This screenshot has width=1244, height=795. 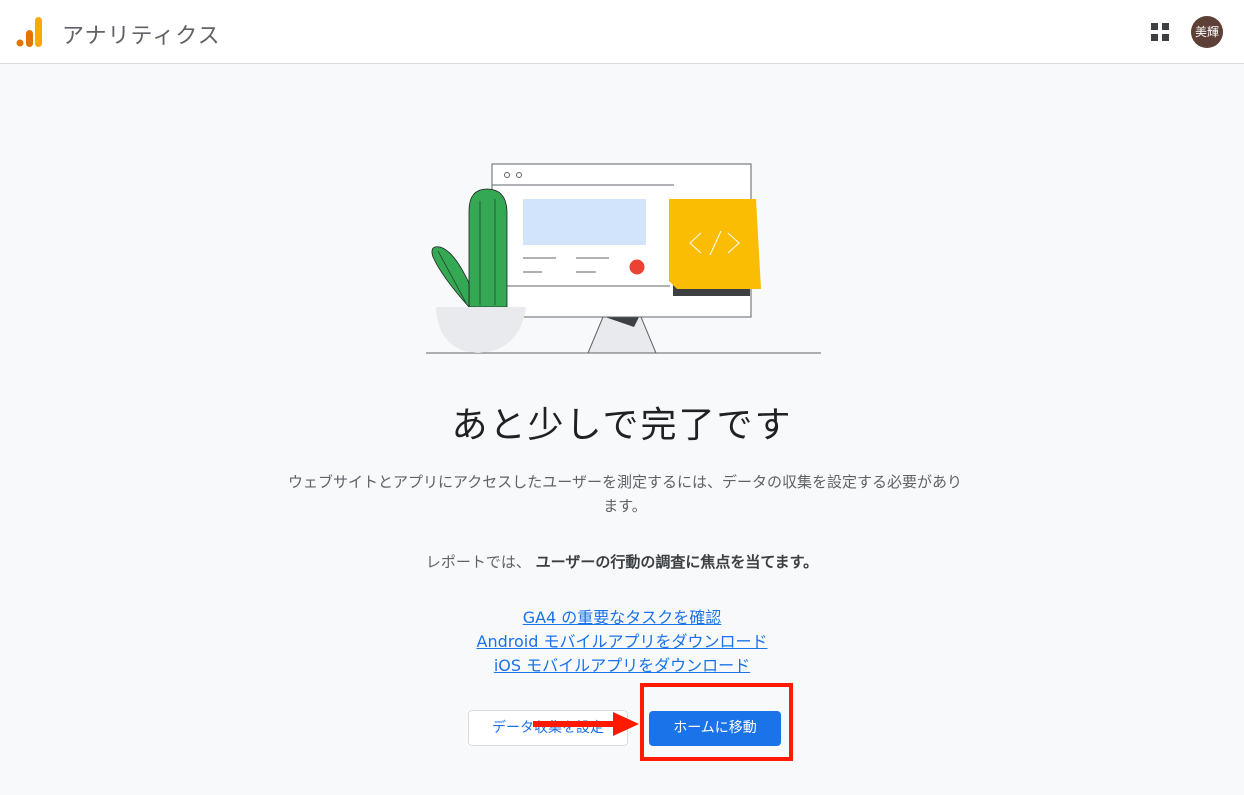 What do you see at coordinates (30, 32) in the screenshot?
I see `analytics-logo-icon` at bounding box center [30, 32].